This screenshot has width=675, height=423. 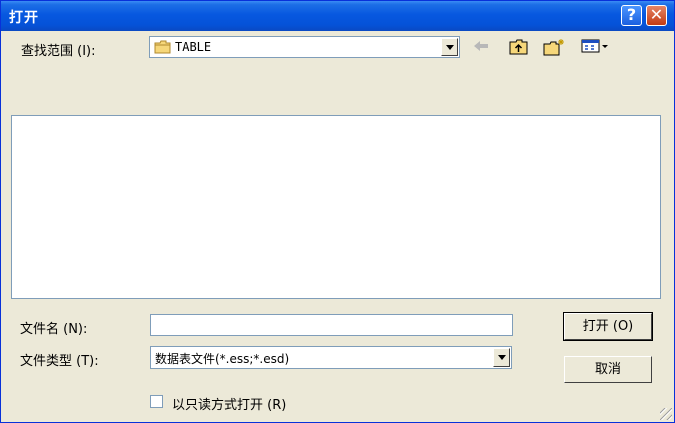 I want to click on cancel-button: 取消, so click(x=608, y=369).